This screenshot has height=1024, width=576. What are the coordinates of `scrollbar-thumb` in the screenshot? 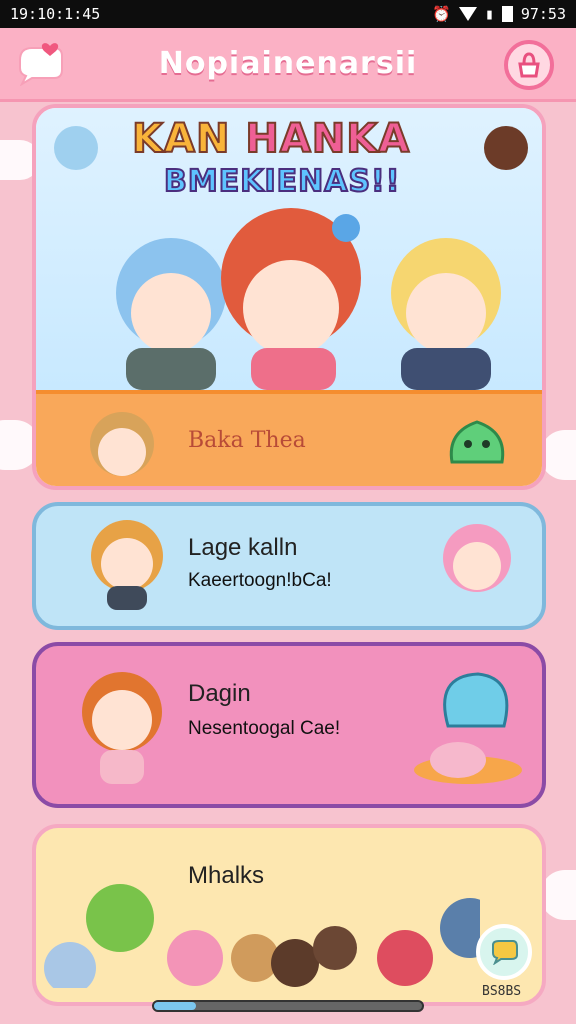 It's located at (175, 1006).